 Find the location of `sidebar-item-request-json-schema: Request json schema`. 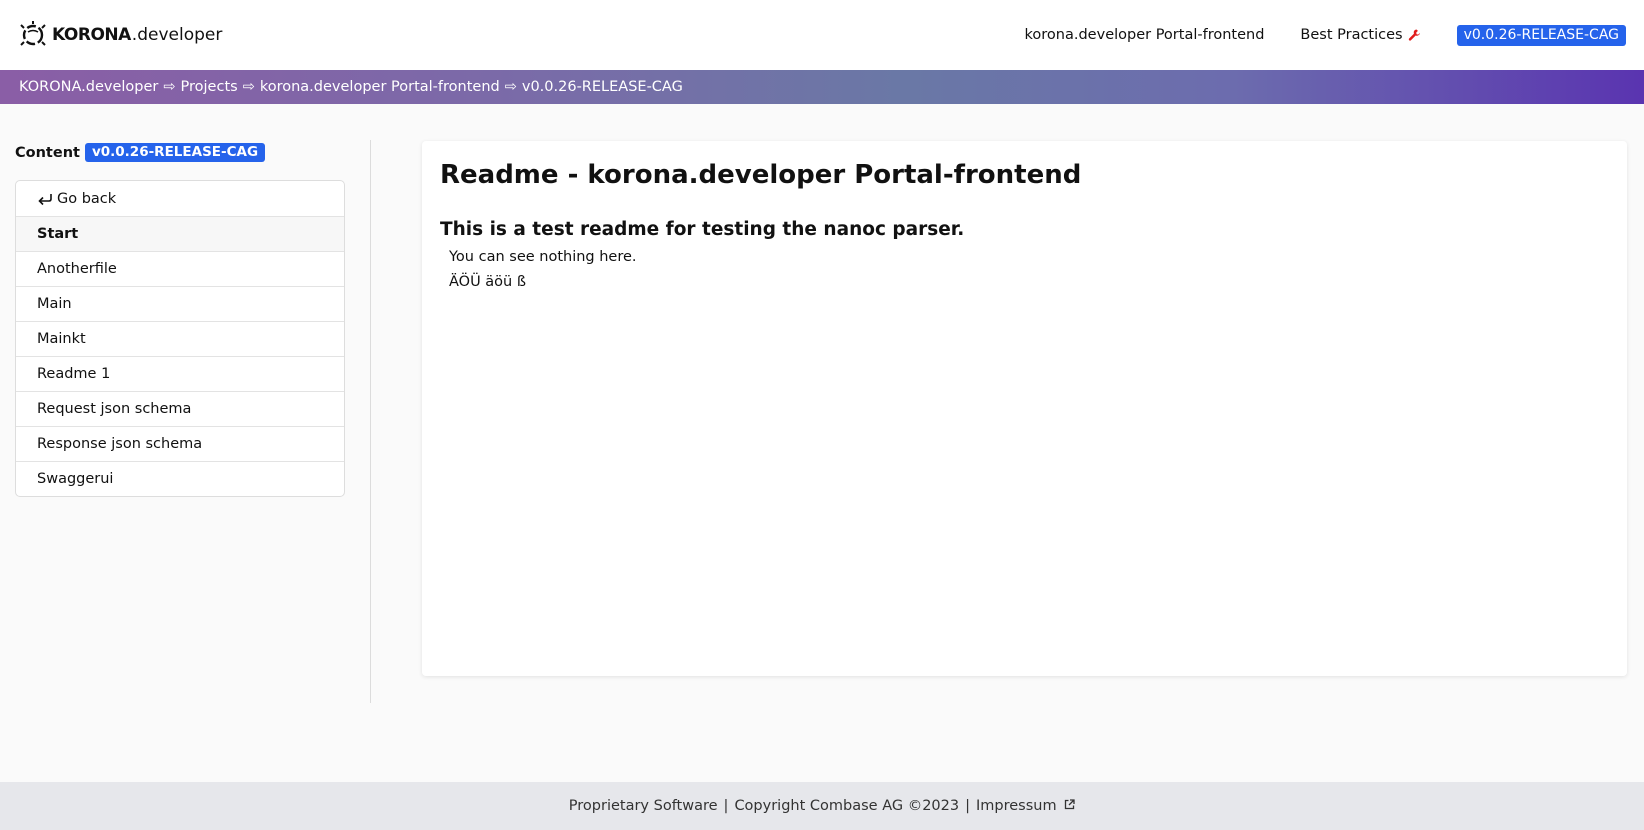

sidebar-item-request-json-schema: Request json schema is located at coordinates (180, 408).